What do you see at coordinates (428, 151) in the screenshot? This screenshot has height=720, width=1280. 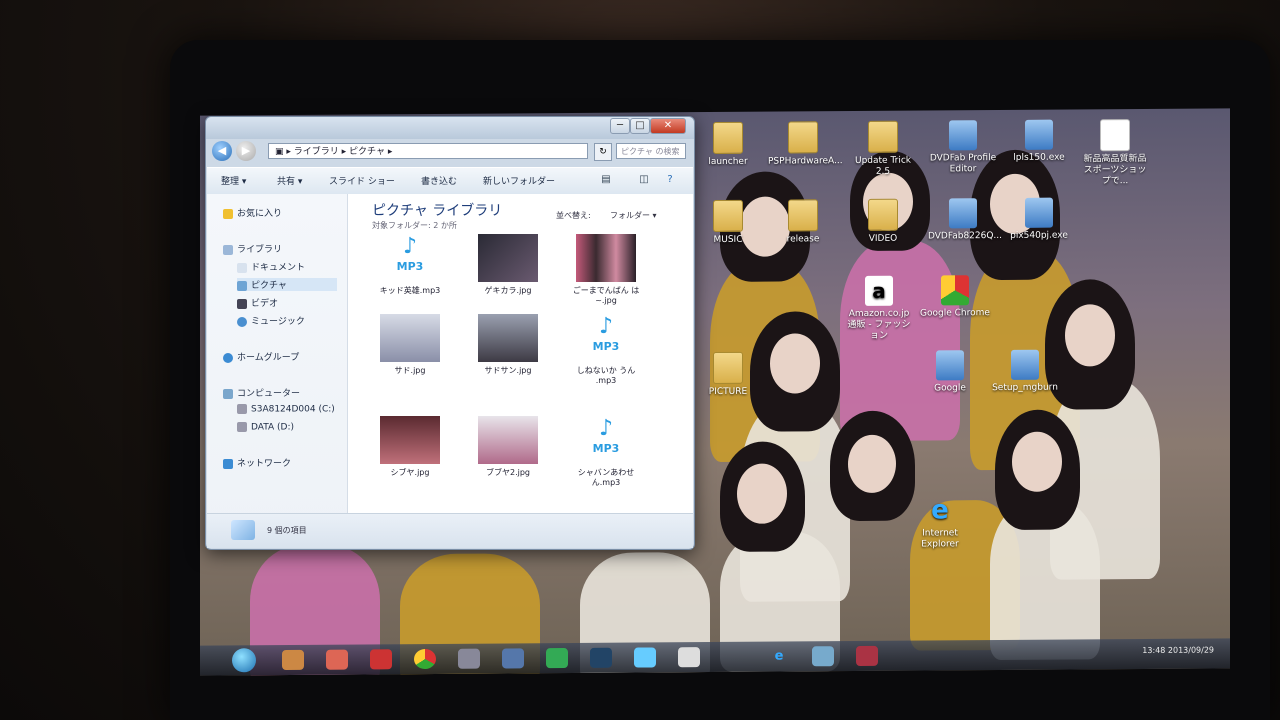 I see `address-bar: ▣ ▸ ライブラリ ▸ ピクチャ ▸` at bounding box center [428, 151].